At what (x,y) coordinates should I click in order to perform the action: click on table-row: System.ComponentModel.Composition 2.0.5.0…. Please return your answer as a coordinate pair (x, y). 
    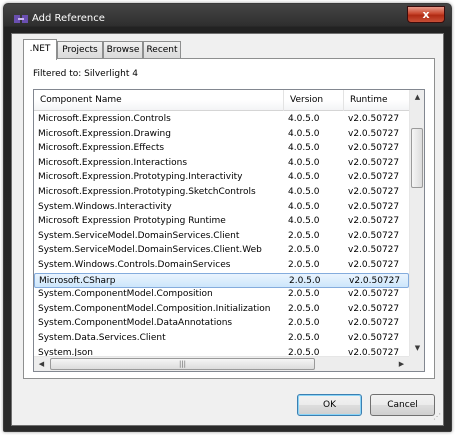
    Looking at the image, I should click on (221, 294).